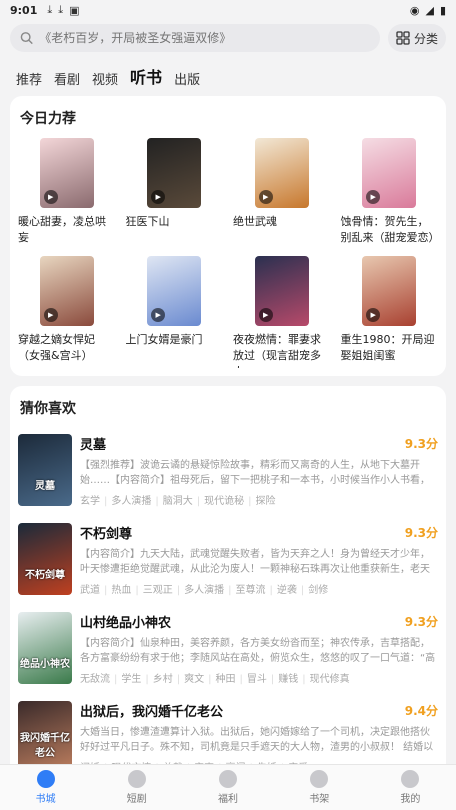 This screenshot has height=810, width=456. Describe the element at coordinates (115, 590) in the screenshot. I see `tag: 热血` at that location.